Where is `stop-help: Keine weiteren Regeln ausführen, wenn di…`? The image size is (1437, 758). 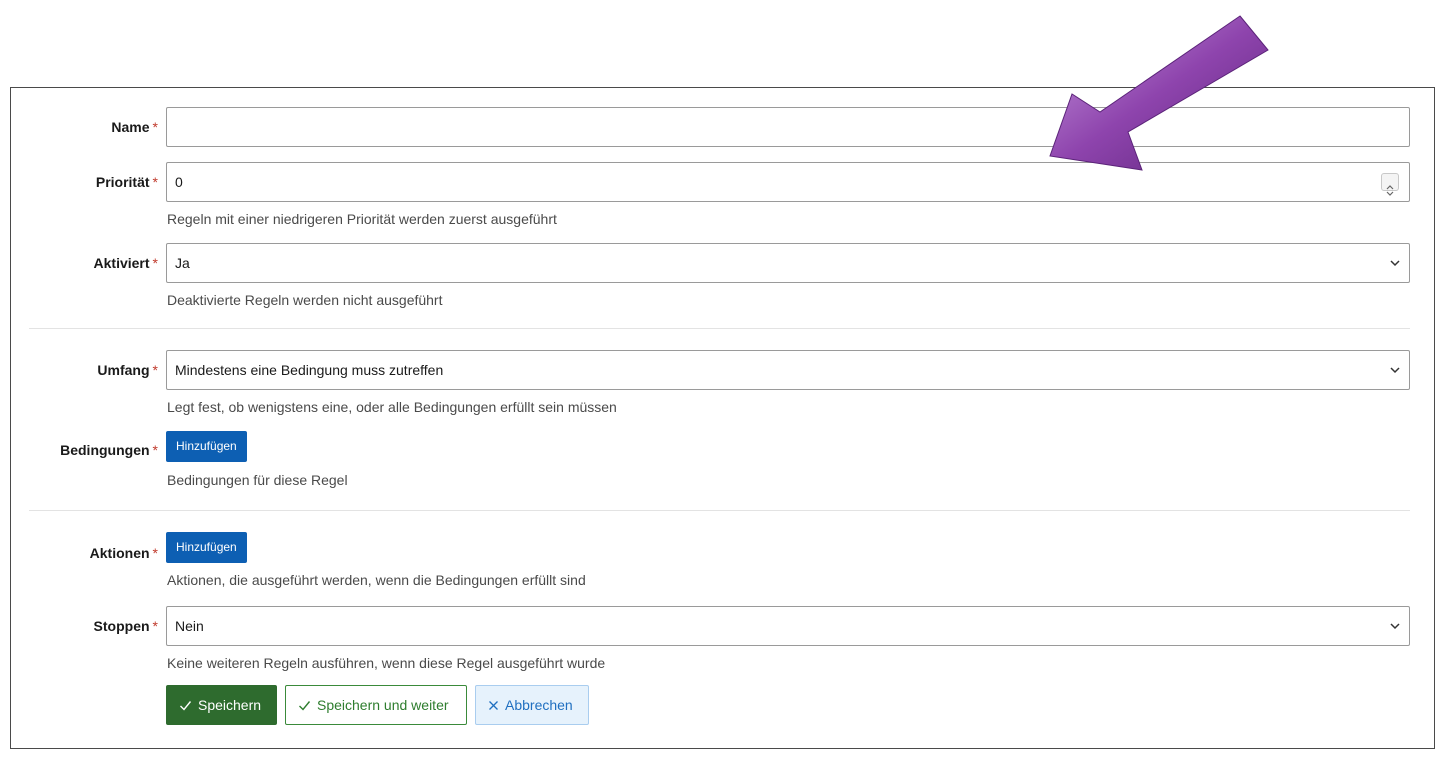 stop-help: Keine weiteren Regeln ausführen, wenn di… is located at coordinates (386, 663).